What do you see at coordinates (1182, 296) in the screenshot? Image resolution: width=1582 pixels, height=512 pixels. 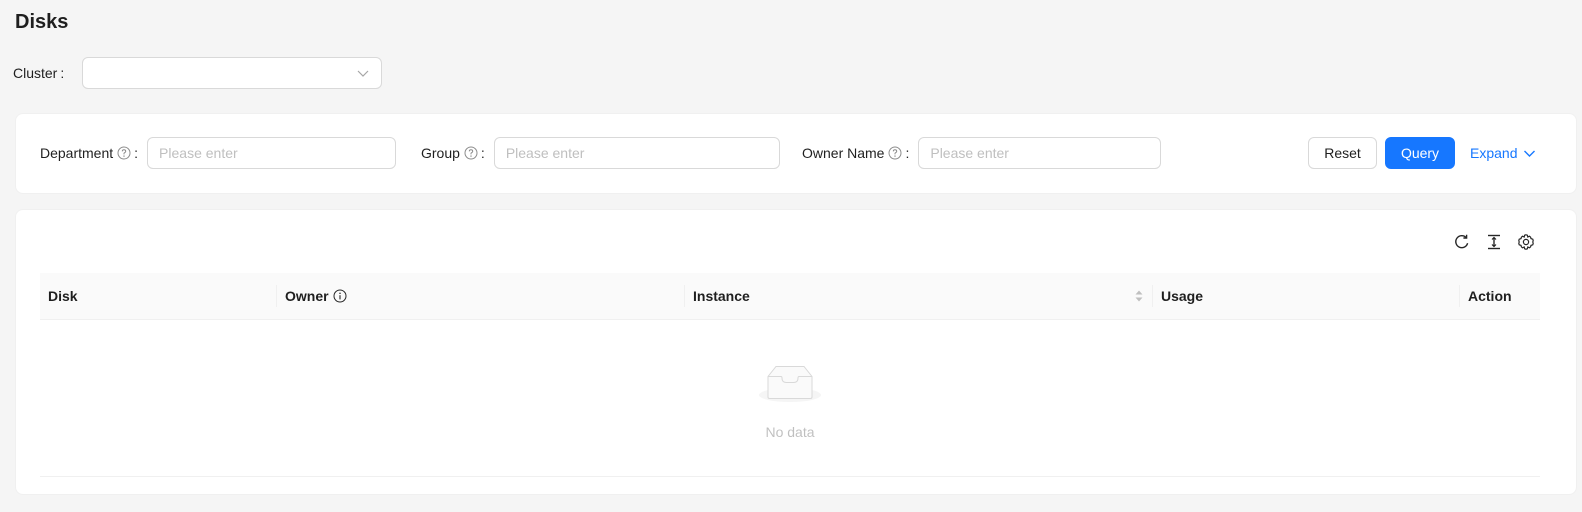 I see `column-usage-label: Usage` at bounding box center [1182, 296].